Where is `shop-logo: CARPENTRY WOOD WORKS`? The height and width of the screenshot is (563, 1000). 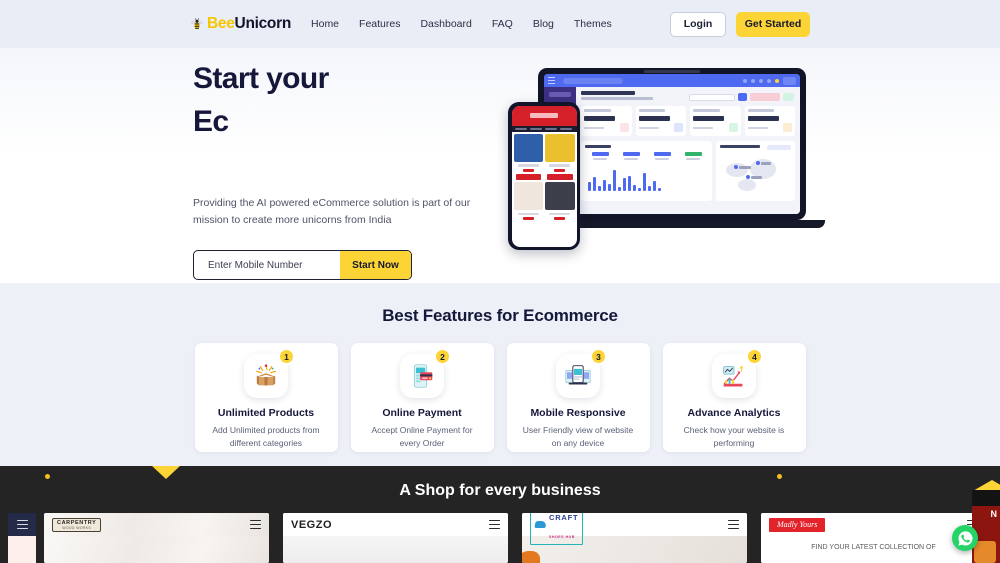
shop-logo: CARPENTRY WOOD WORKS is located at coordinates (77, 524).